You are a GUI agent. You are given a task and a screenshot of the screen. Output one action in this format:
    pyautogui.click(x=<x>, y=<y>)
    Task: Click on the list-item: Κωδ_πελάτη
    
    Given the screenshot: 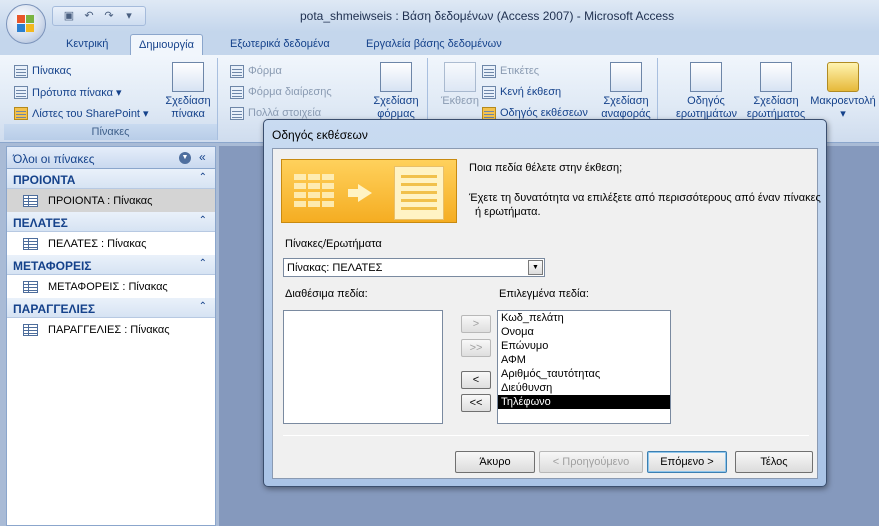 What is the action you would take?
    pyautogui.click(x=584, y=318)
    